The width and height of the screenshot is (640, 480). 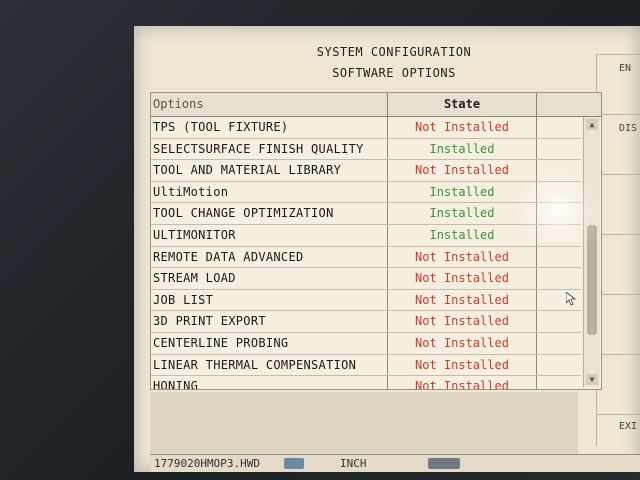 What do you see at coordinates (191, 191) in the screenshot?
I see `option-name: UltiMotion` at bounding box center [191, 191].